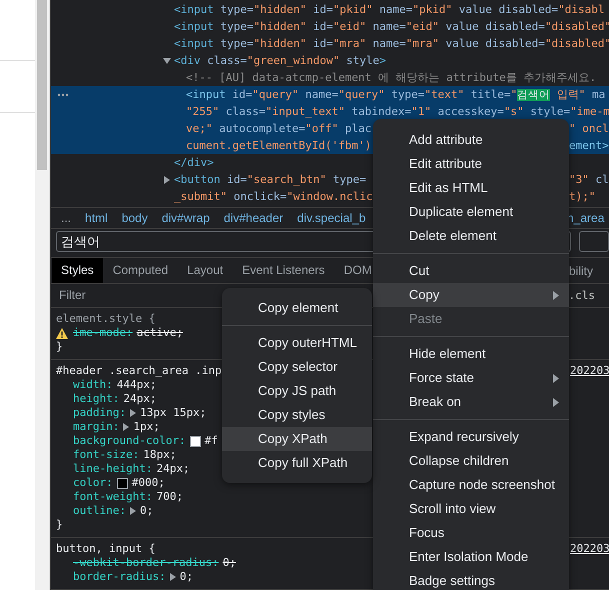 The height and width of the screenshot is (590, 609). What do you see at coordinates (106, 318) in the screenshot?
I see `css-selector: element.style {` at bounding box center [106, 318].